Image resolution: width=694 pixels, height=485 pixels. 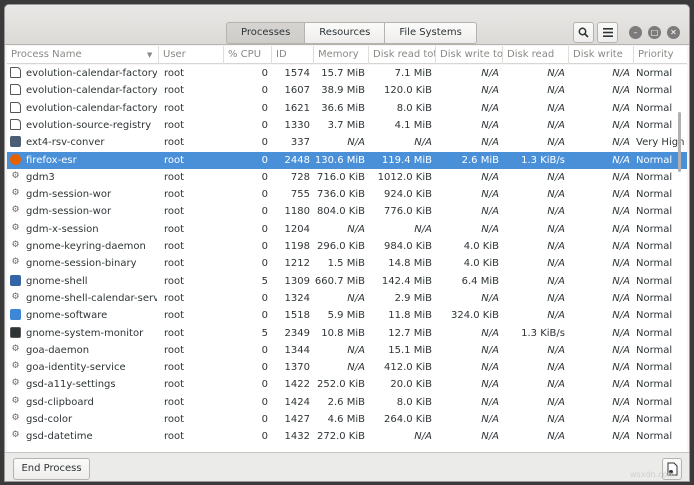 What do you see at coordinates (474, 316) in the screenshot?
I see `cell-dwt: 324.0 KiB` at bounding box center [474, 316].